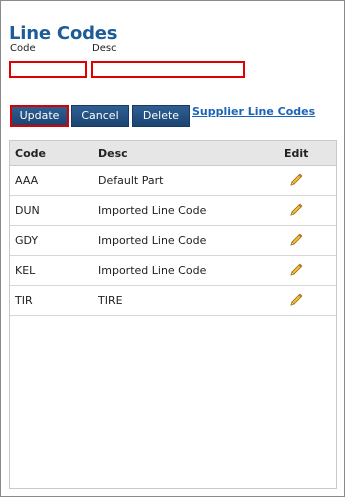 This screenshot has height=497, width=345. What do you see at coordinates (27, 240) in the screenshot?
I see `row-code: GDY` at bounding box center [27, 240].